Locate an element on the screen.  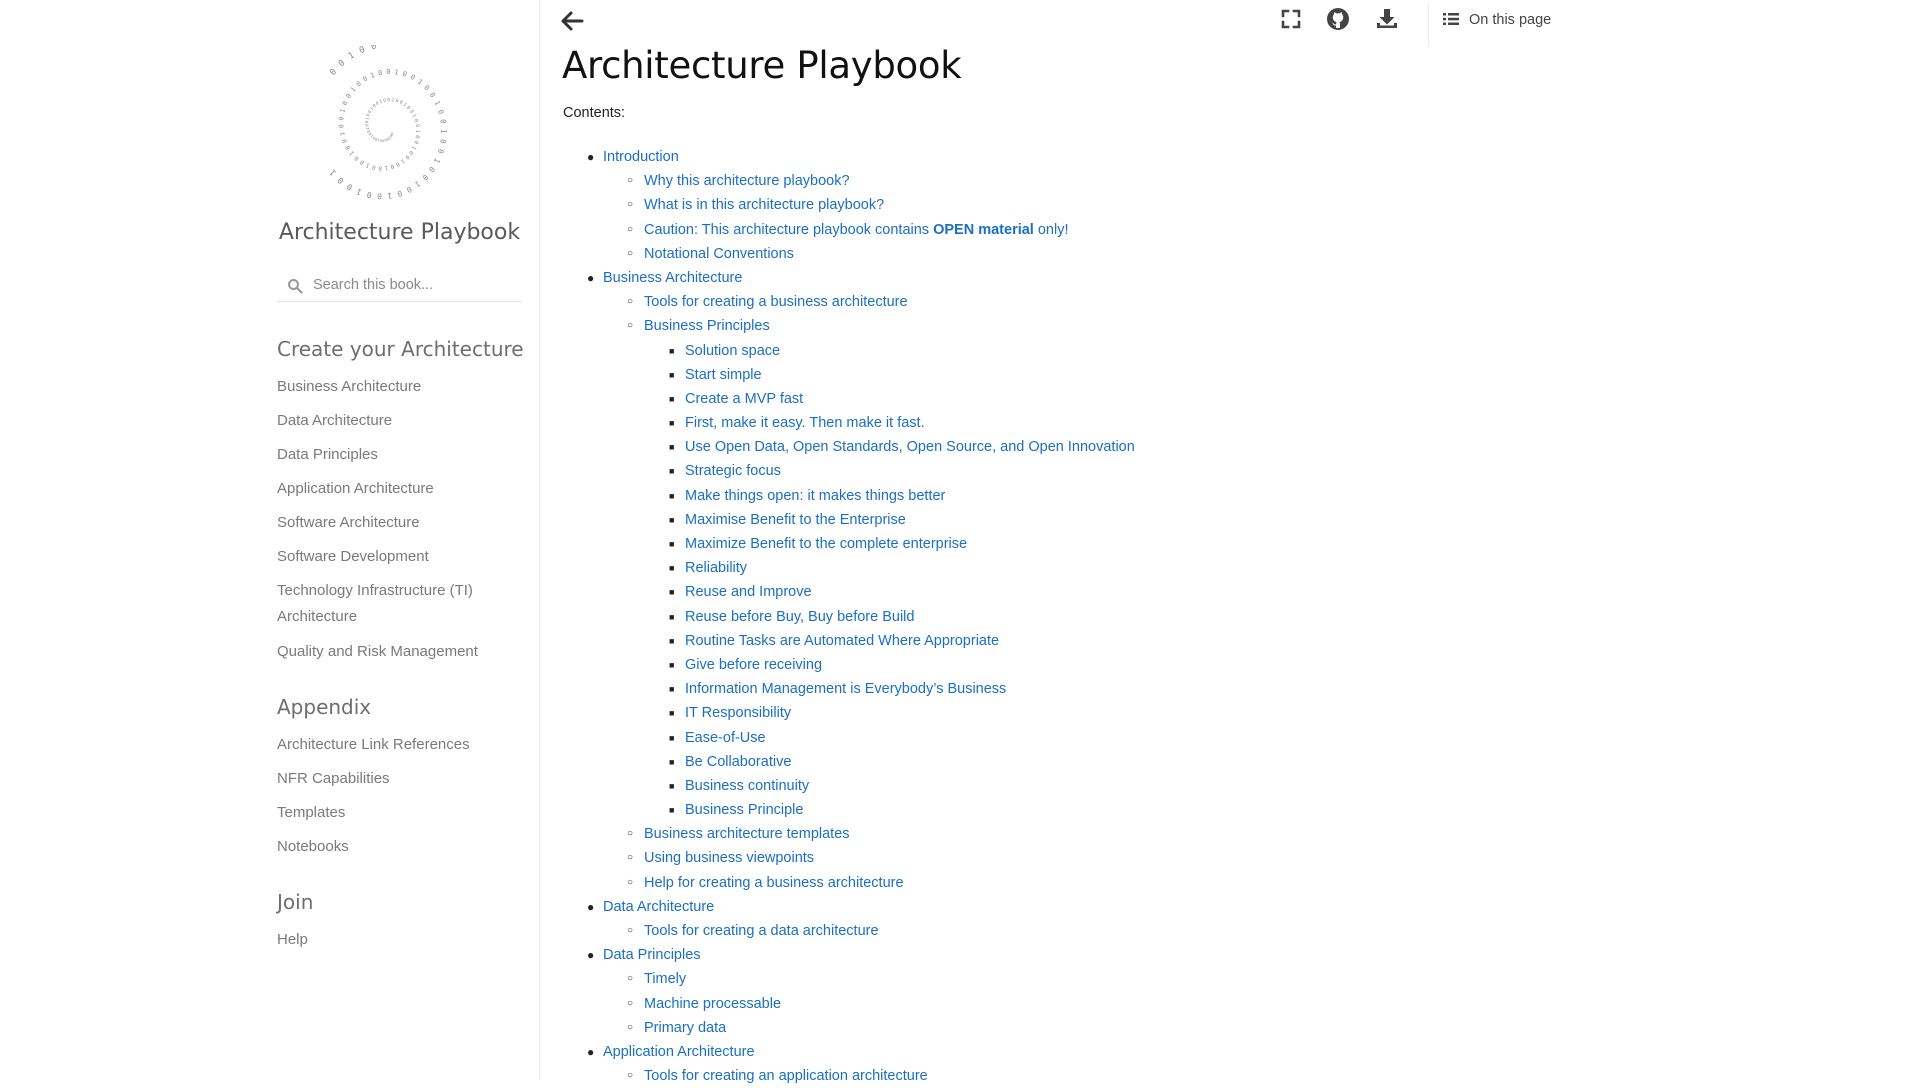
sidebar-item-architecture-link-references: Architecture Link References is located at coordinates (397, 745).